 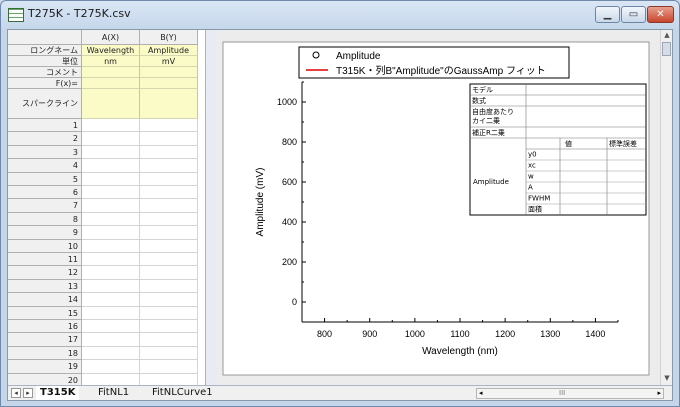 What do you see at coordinates (45, 286) in the screenshot?
I see `row-header: 13` at bounding box center [45, 286].